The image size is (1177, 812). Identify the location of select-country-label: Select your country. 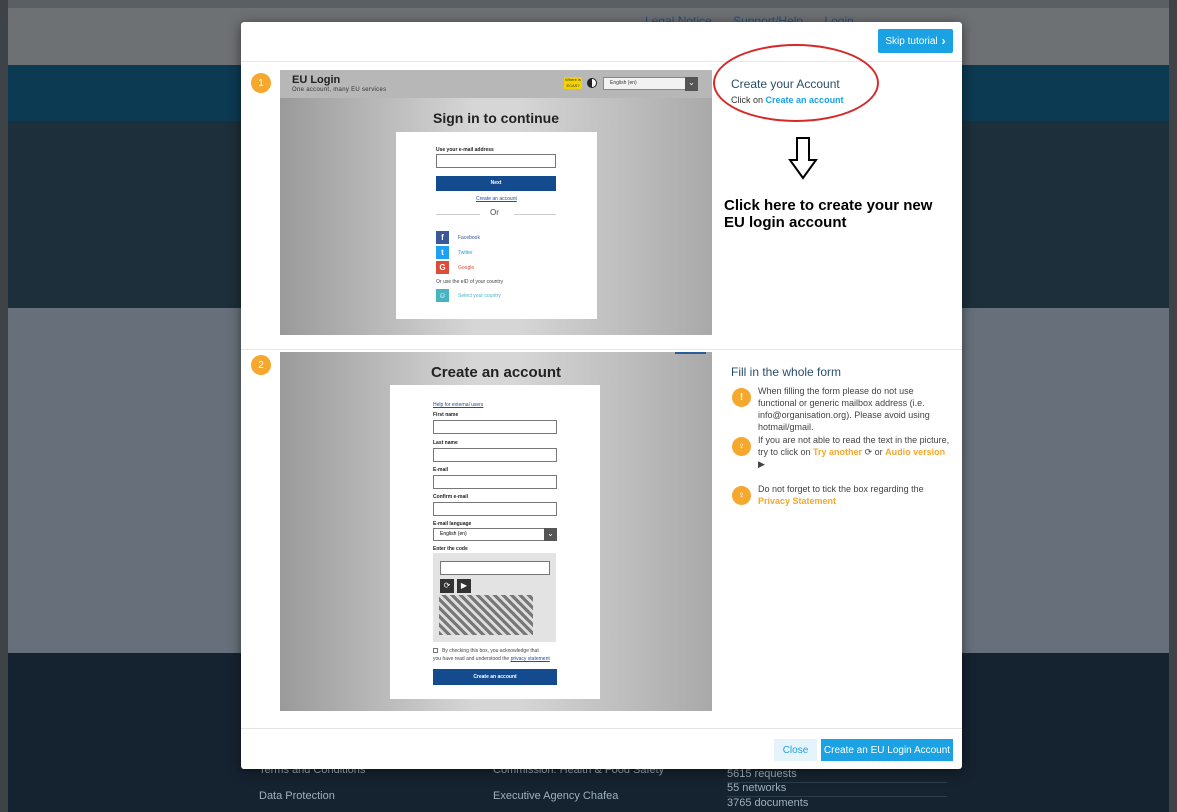
(479, 296).